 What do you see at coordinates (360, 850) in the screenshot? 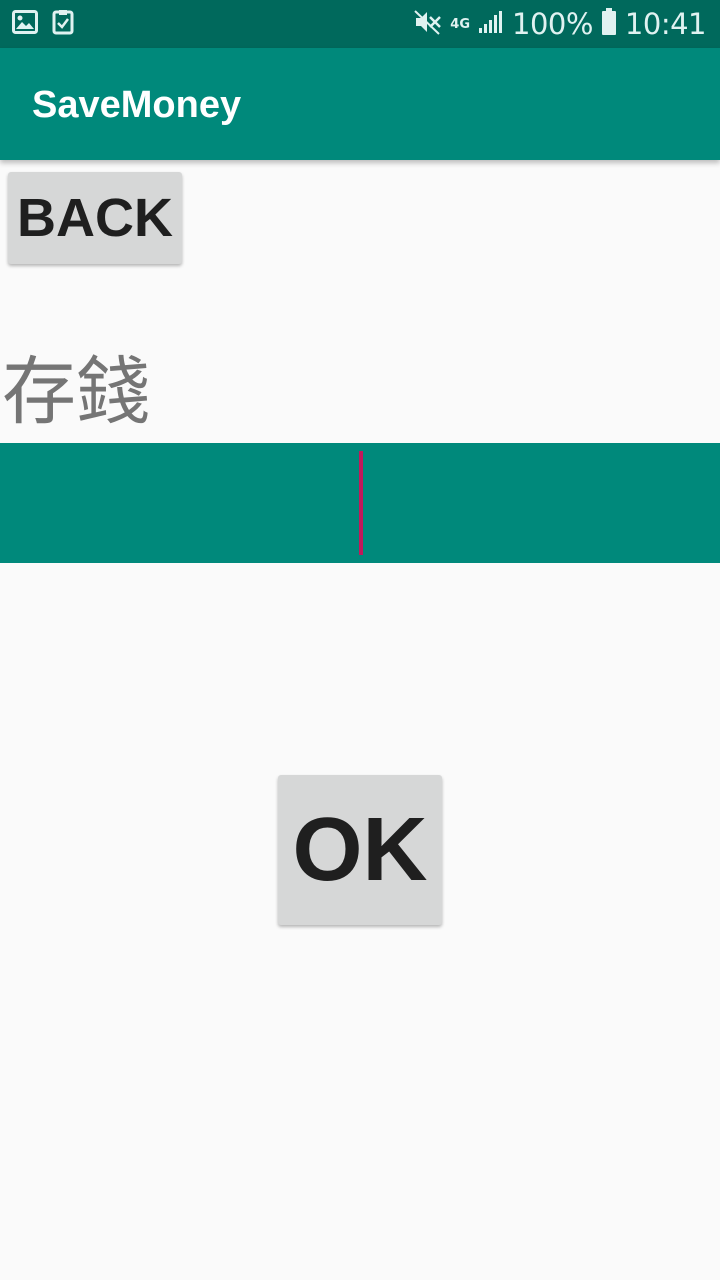
I see `ok-button: OK` at bounding box center [360, 850].